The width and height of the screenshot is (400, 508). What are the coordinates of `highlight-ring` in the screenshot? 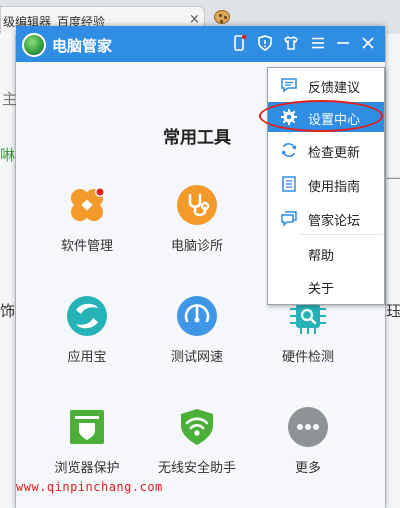 It's located at (321, 116).